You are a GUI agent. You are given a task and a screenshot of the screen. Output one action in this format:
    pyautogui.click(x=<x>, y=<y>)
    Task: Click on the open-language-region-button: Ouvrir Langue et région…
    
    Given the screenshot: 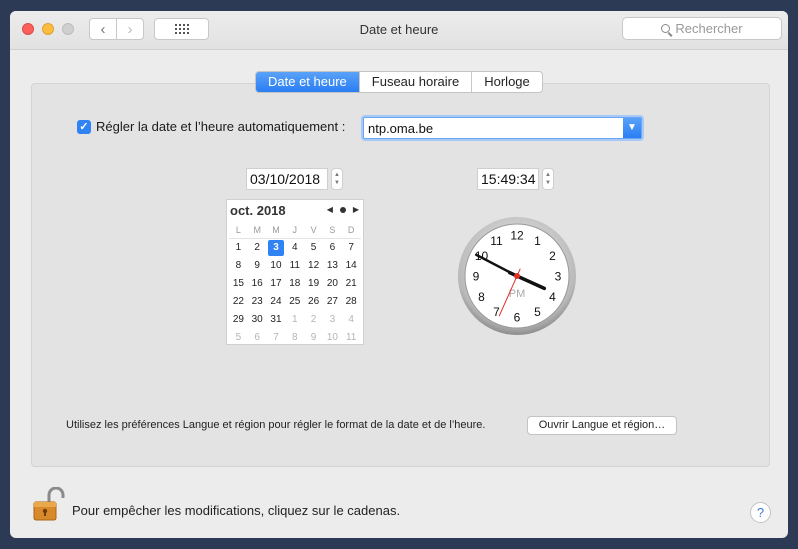 What is the action you would take?
    pyautogui.click(x=602, y=425)
    